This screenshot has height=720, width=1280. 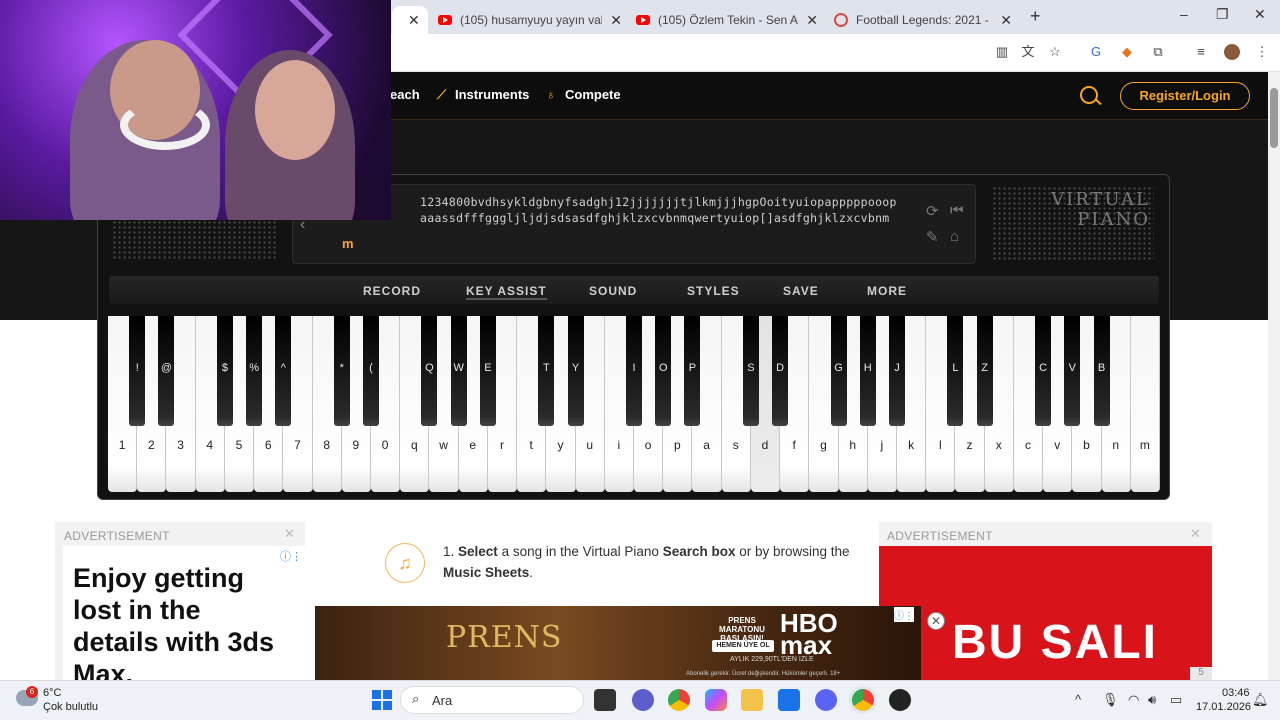 What do you see at coordinates (838, 371) in the screenshot?
I see `black-key-G: G` at bounding box center [838, 371].